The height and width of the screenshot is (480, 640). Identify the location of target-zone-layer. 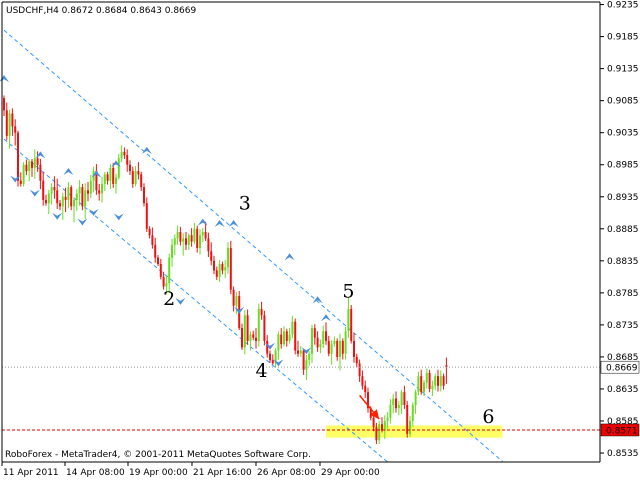
(414, 431).